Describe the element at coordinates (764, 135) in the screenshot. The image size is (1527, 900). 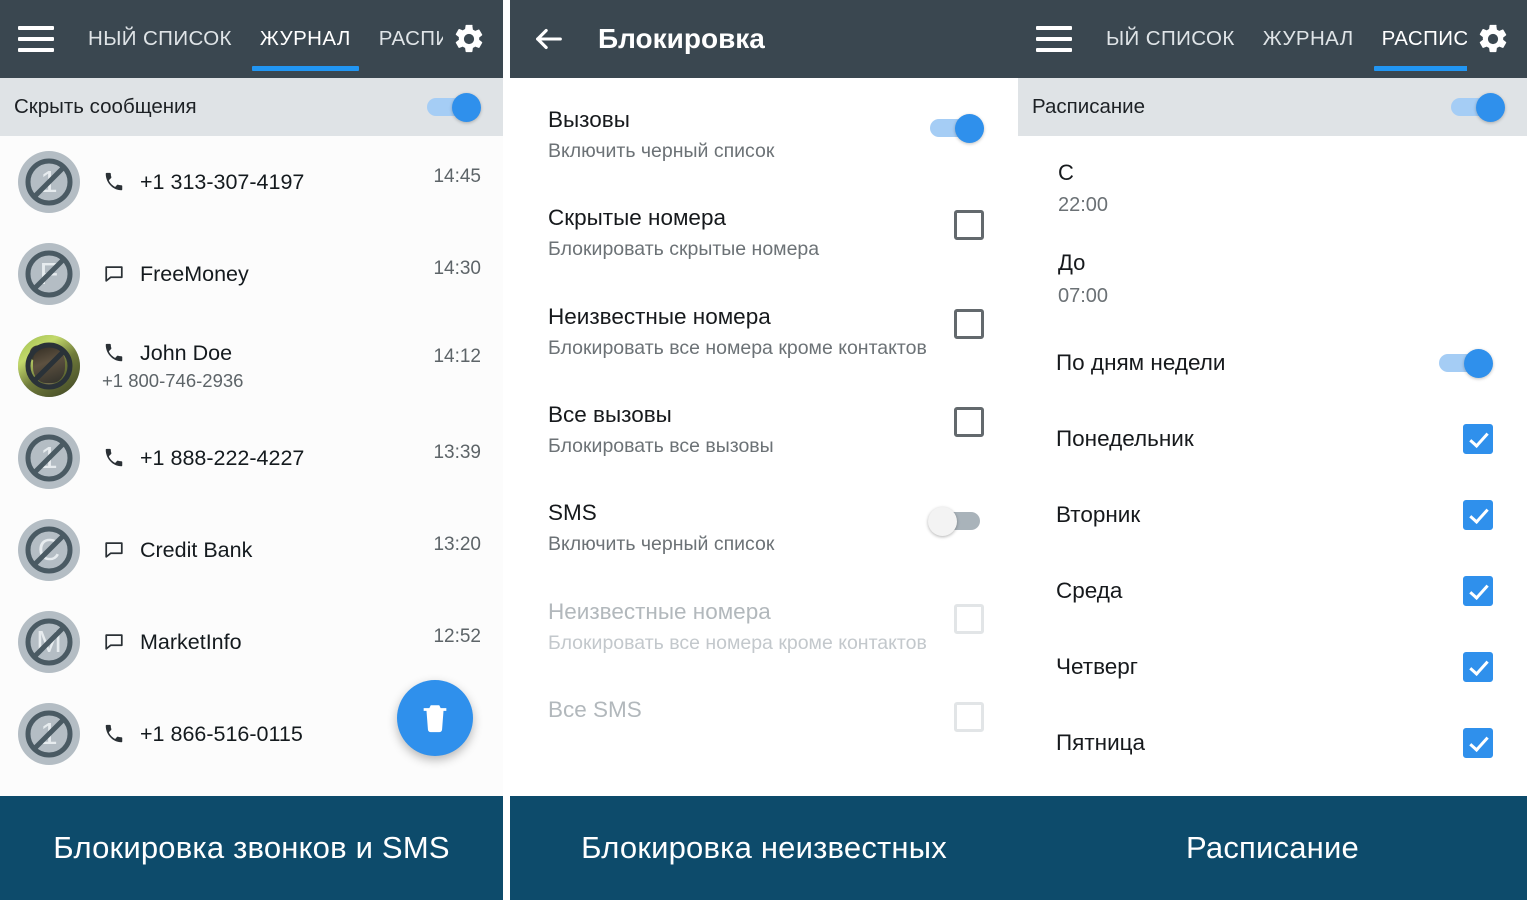
I see `setting-row-calls: Вызовы Включить черный список` at that location.